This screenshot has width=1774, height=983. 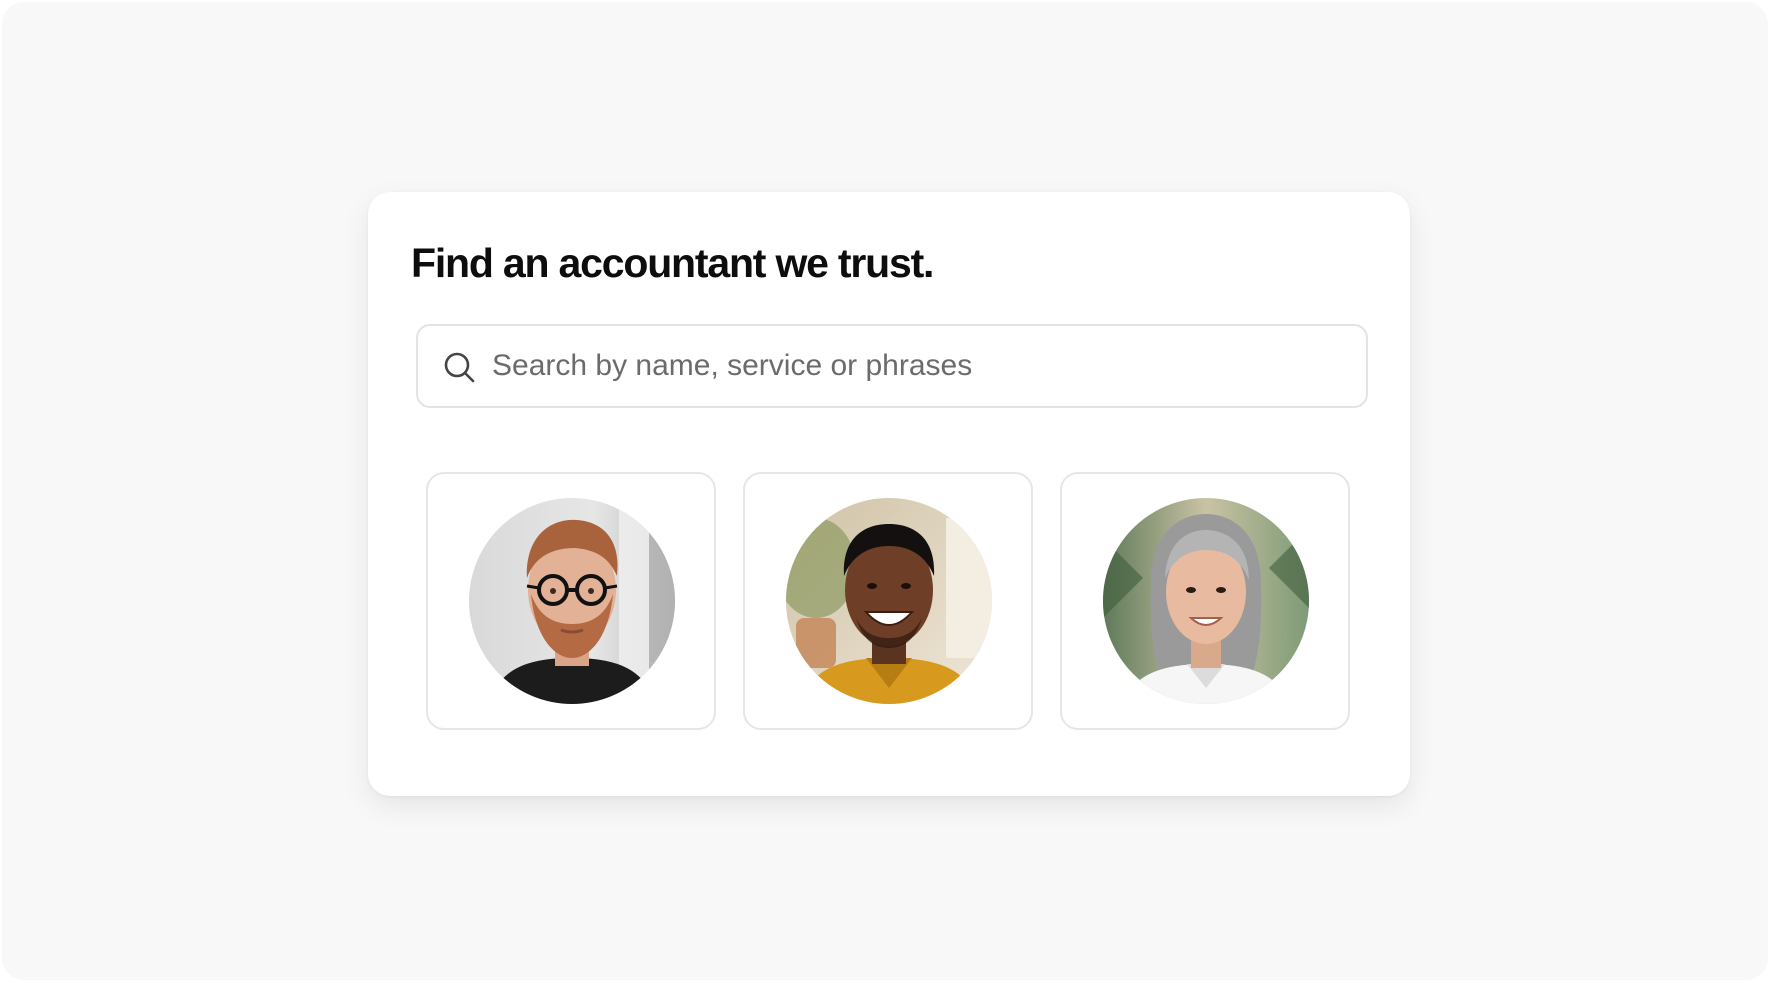 What do you see at coordinates (460, 368) in the screenshot?
I see `search-icon` at bounding box center [460, 368].